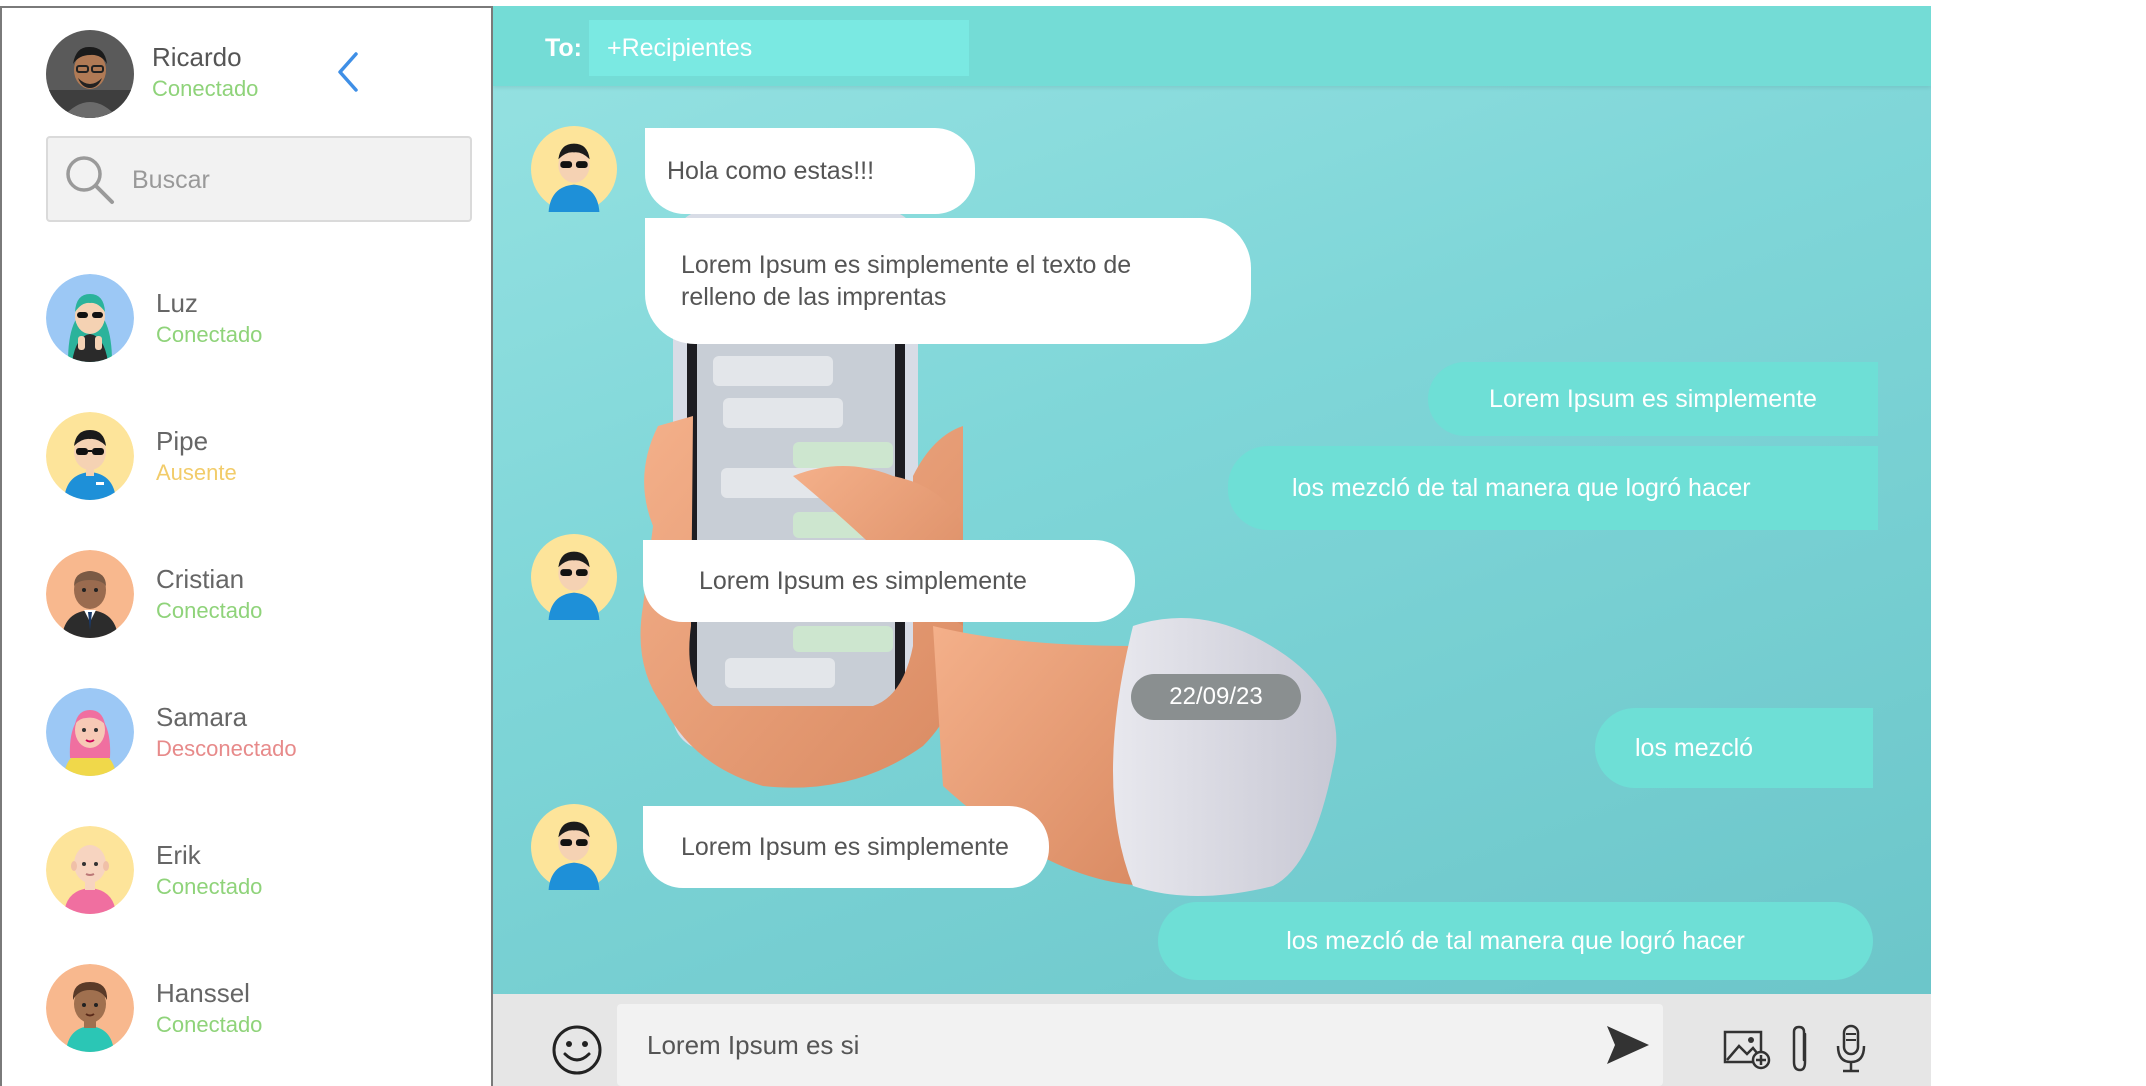  Describe the element at coordinates (1851, 1049) in the screenshot. I see `microphone-icon` at that location.